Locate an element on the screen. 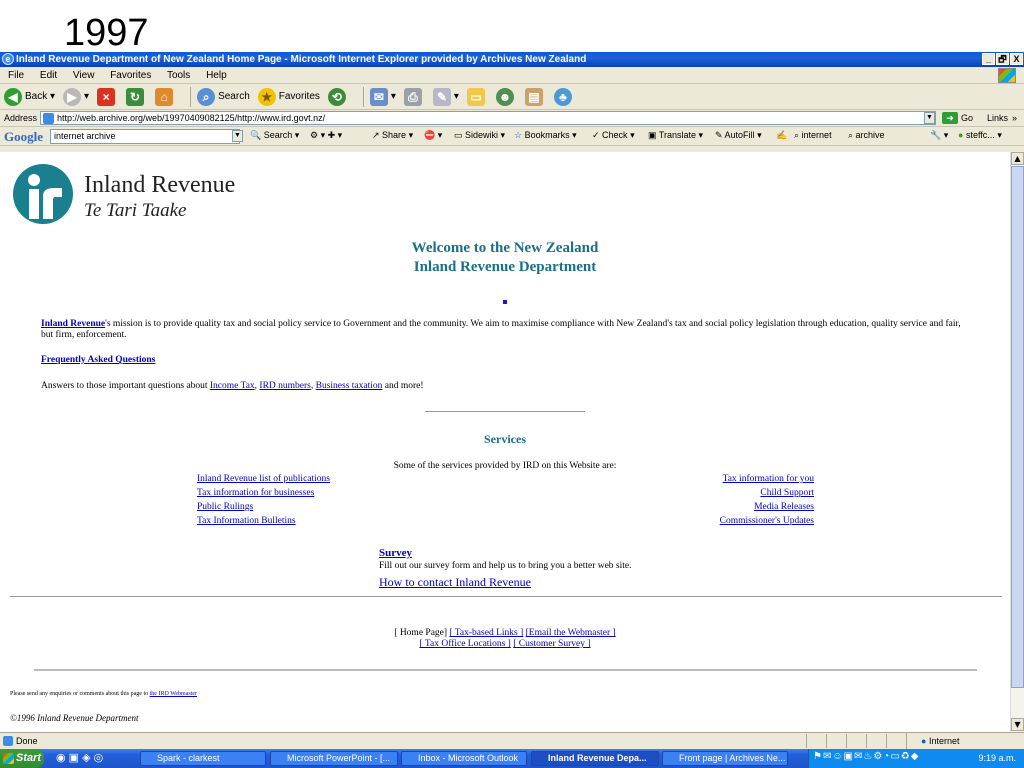 Image resolution: width=1024 pixels, height=768 pixels. account-button: ● steffc... ▾ is located at coordinates (980, 135).